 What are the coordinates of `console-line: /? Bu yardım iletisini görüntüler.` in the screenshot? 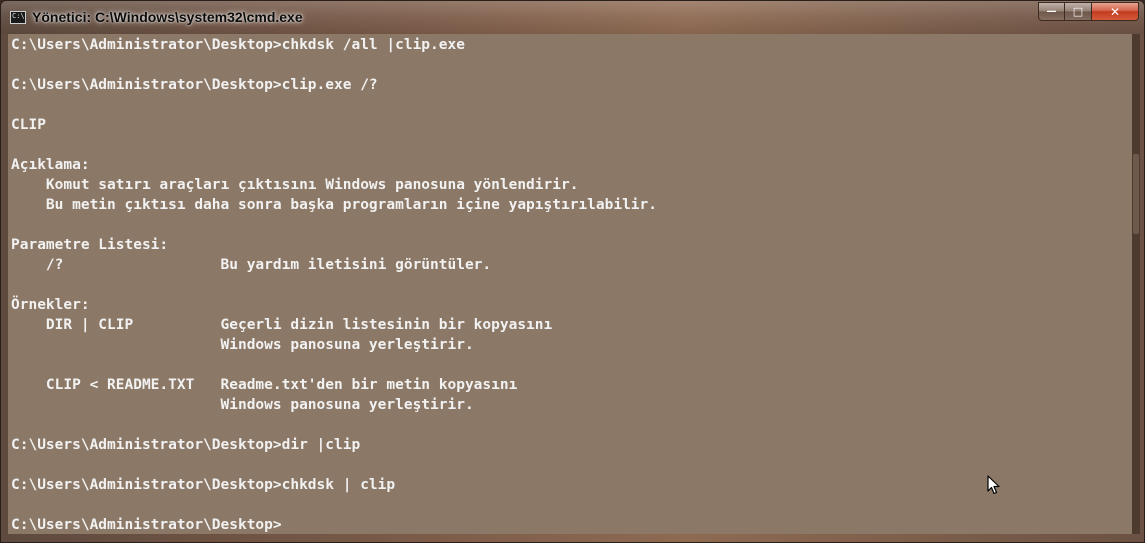 It's located at (251, 265).